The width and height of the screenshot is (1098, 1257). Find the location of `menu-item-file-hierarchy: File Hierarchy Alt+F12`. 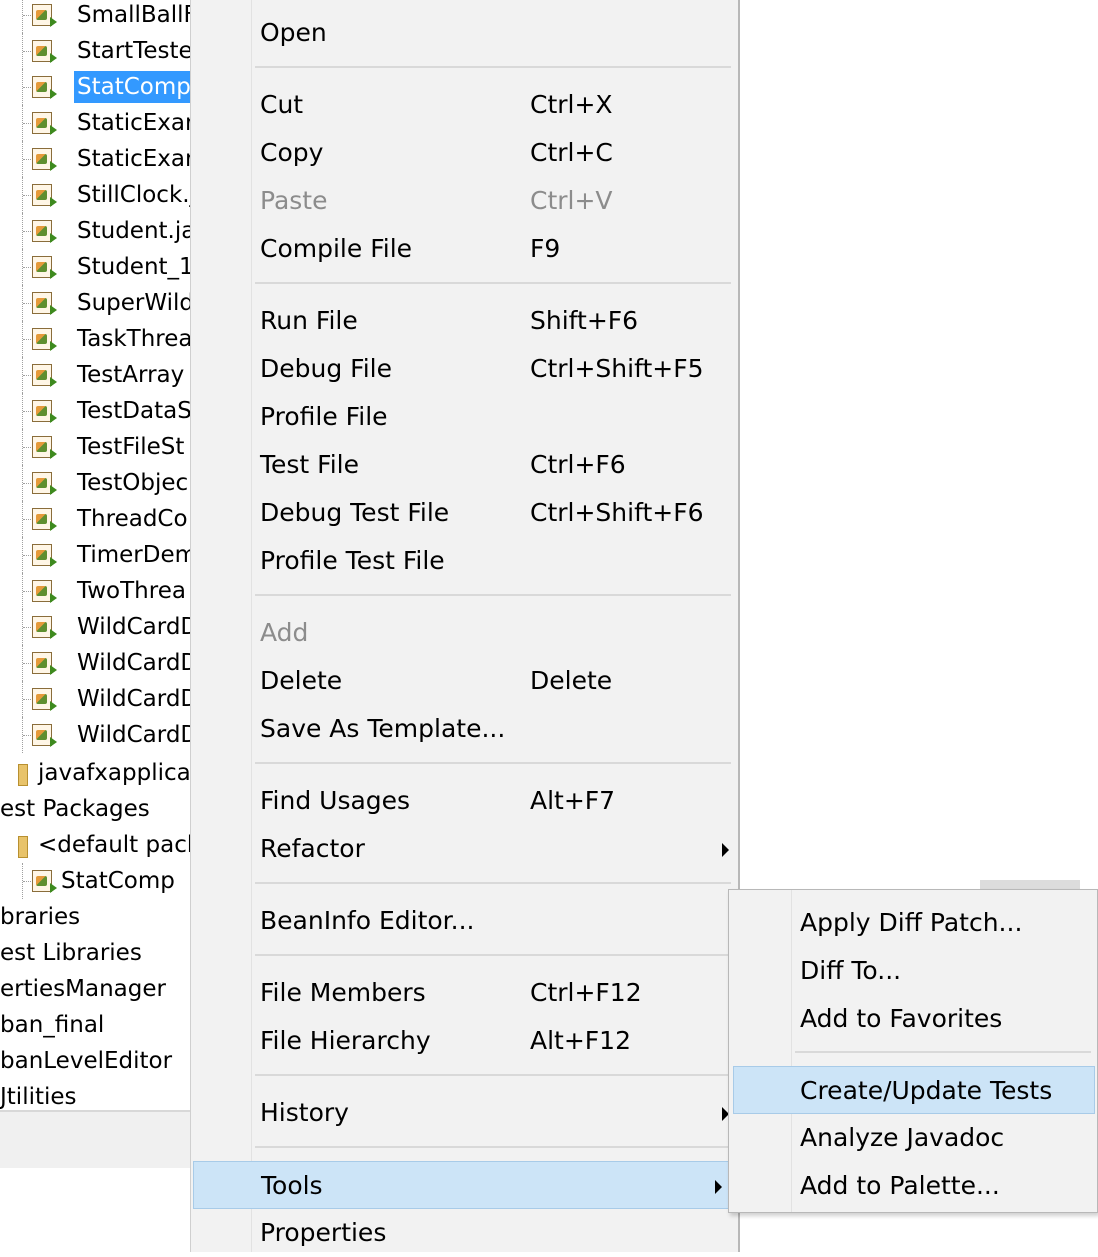

menu-item-file-hierarchy: File Hierarchy Alt+F12 is located at coordinates (466, 1041).